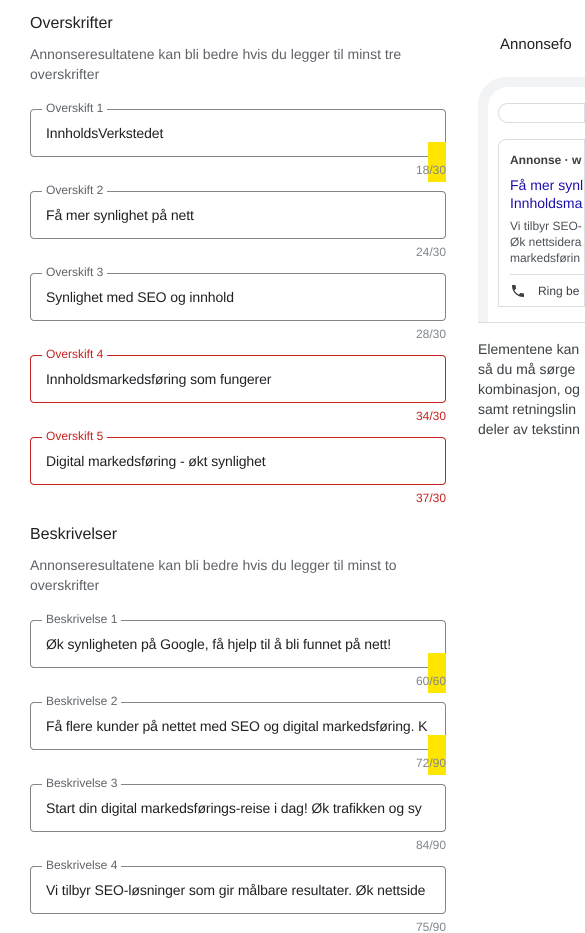 The image size is (585, 933). What do you see at coordinates (431, 926) in the screenshot?
I see `character-counter: 75/90` at bounding box center [431, 926].